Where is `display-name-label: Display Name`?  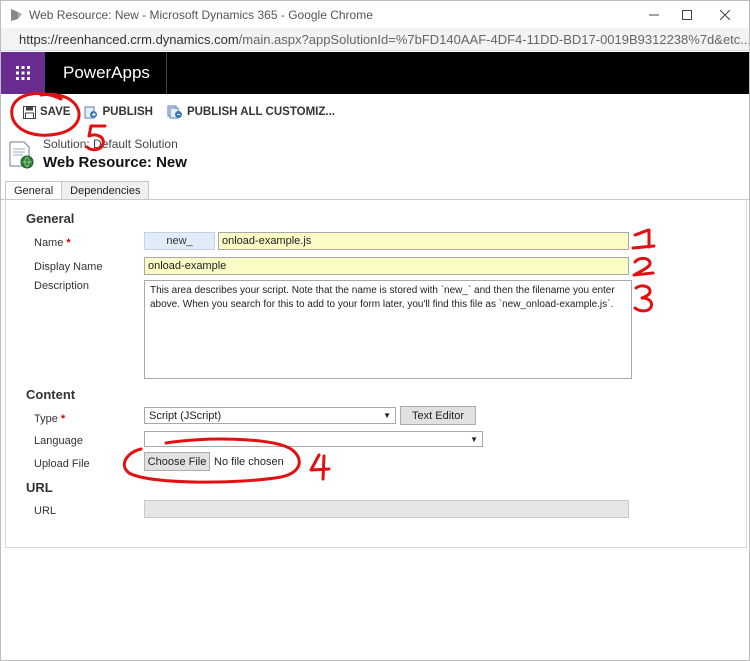
display-name-label: Display Name is located at coordinates (68, 267).